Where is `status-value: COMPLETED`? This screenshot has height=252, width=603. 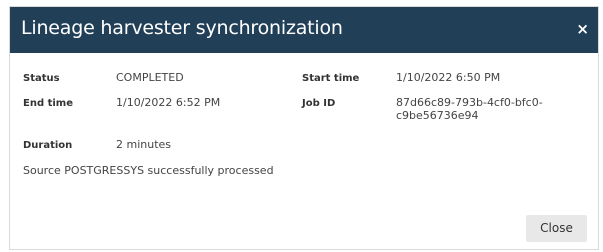
status-value: COMPLETED is located at coordinates (150, 77).